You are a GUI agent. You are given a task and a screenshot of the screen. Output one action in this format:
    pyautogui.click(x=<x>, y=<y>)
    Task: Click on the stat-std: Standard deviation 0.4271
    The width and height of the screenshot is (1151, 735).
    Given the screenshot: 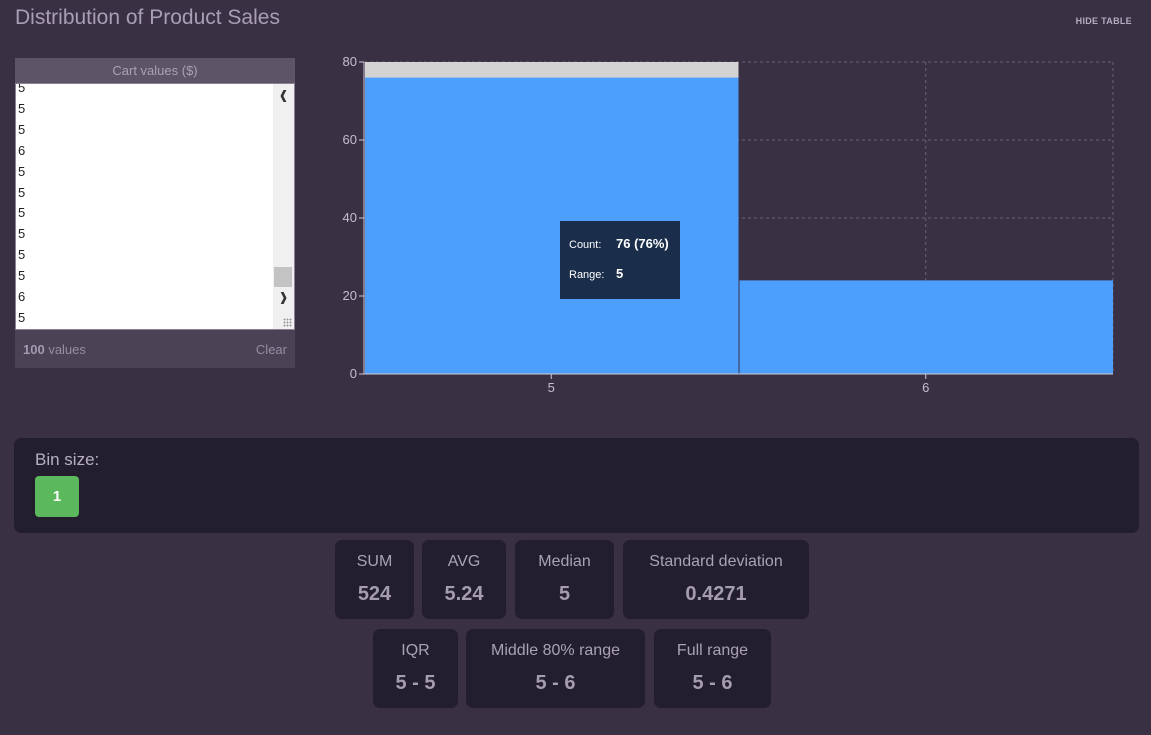 What is the action you would take?
    pyautogui.click(x=716, y=579)
    